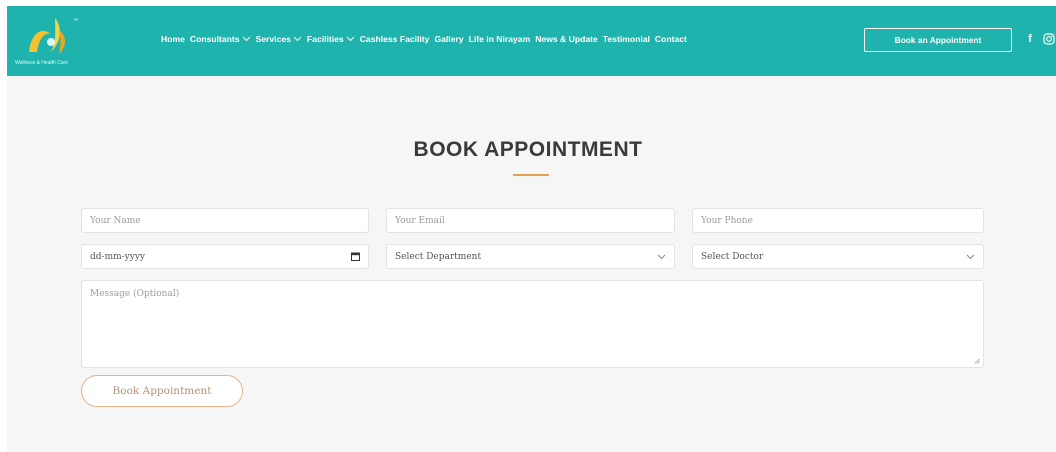 This screenshot has width=1056, height=452. What do you see at coordinates (977, 361) in the screenshot?
I see `resize-handle-icon` at bounding box center [977, 361].